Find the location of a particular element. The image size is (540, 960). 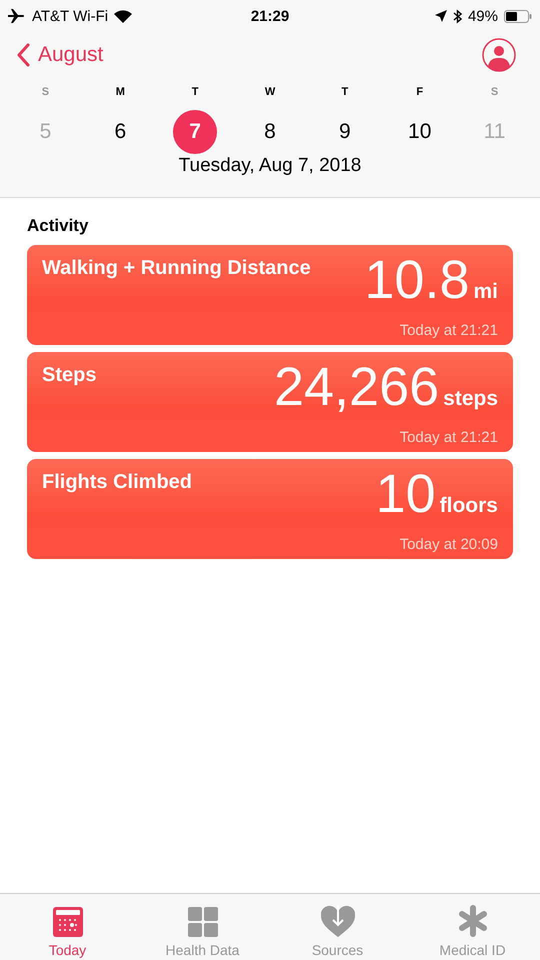

card-title: Flights Climbed is located at coordinates (117, 482).